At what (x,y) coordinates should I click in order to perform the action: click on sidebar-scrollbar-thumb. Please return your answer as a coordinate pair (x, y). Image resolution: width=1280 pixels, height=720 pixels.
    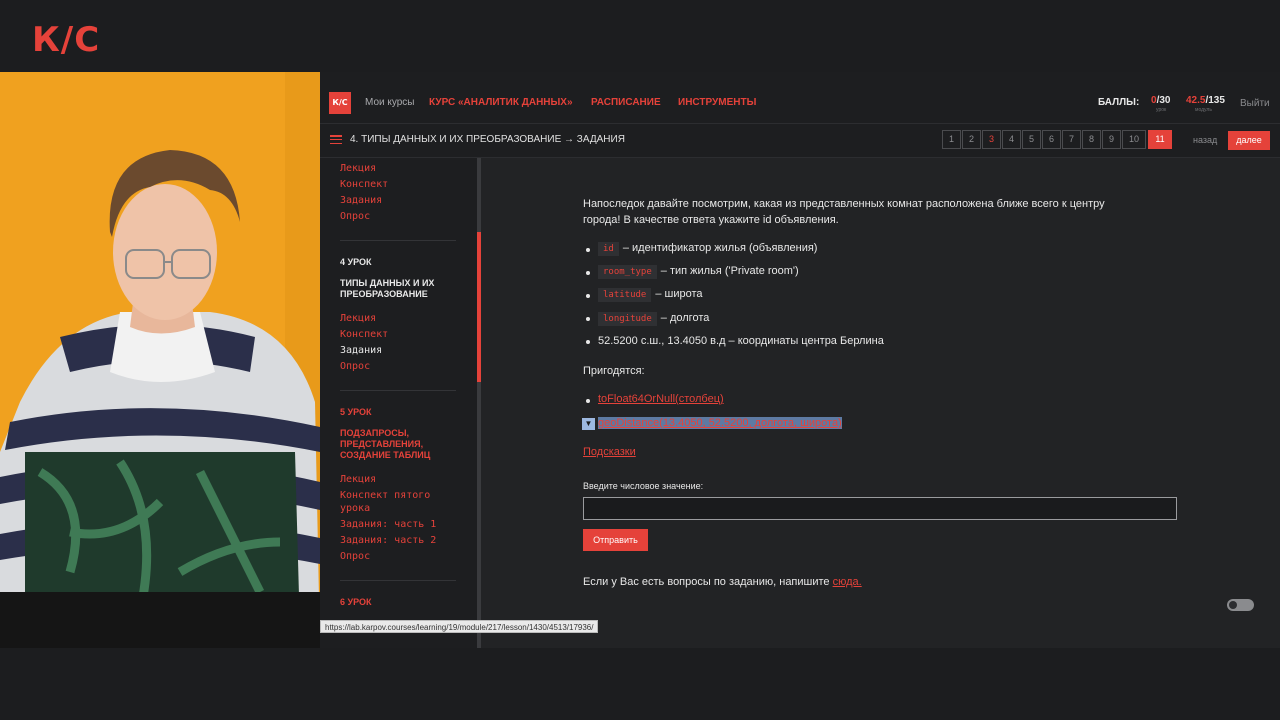
    Looking at the image, I should click on (479, 307).